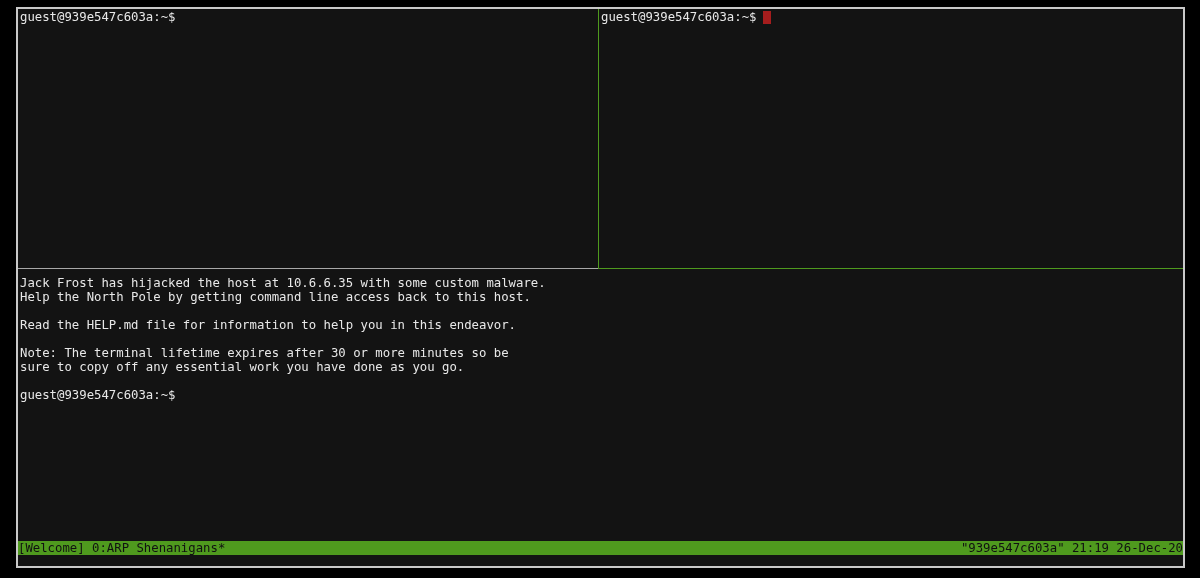 The width and height of the screenshot is (1200, 578). I want to click on terminal-output: Note: The terminal lifetime expires after 30 or more minutes so be sure to copy off any essential work you have done as you go., so click(265, 360).